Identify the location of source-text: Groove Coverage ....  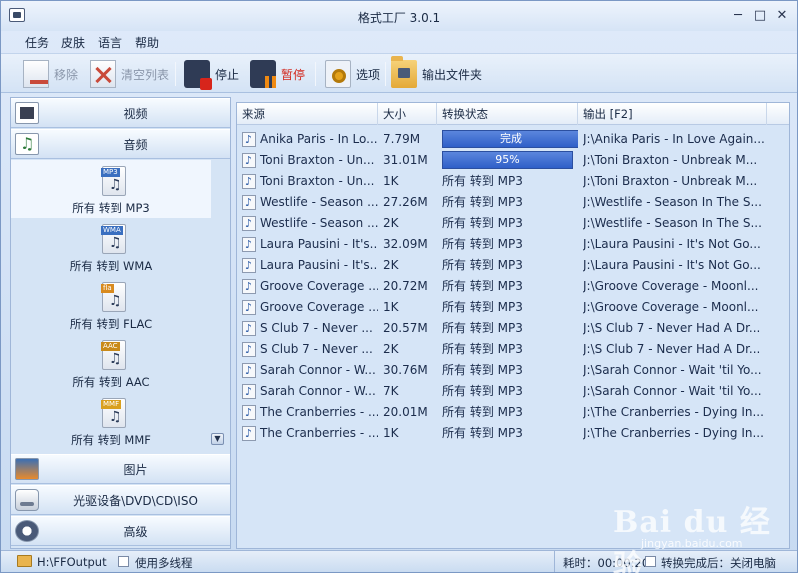
(319, 307).